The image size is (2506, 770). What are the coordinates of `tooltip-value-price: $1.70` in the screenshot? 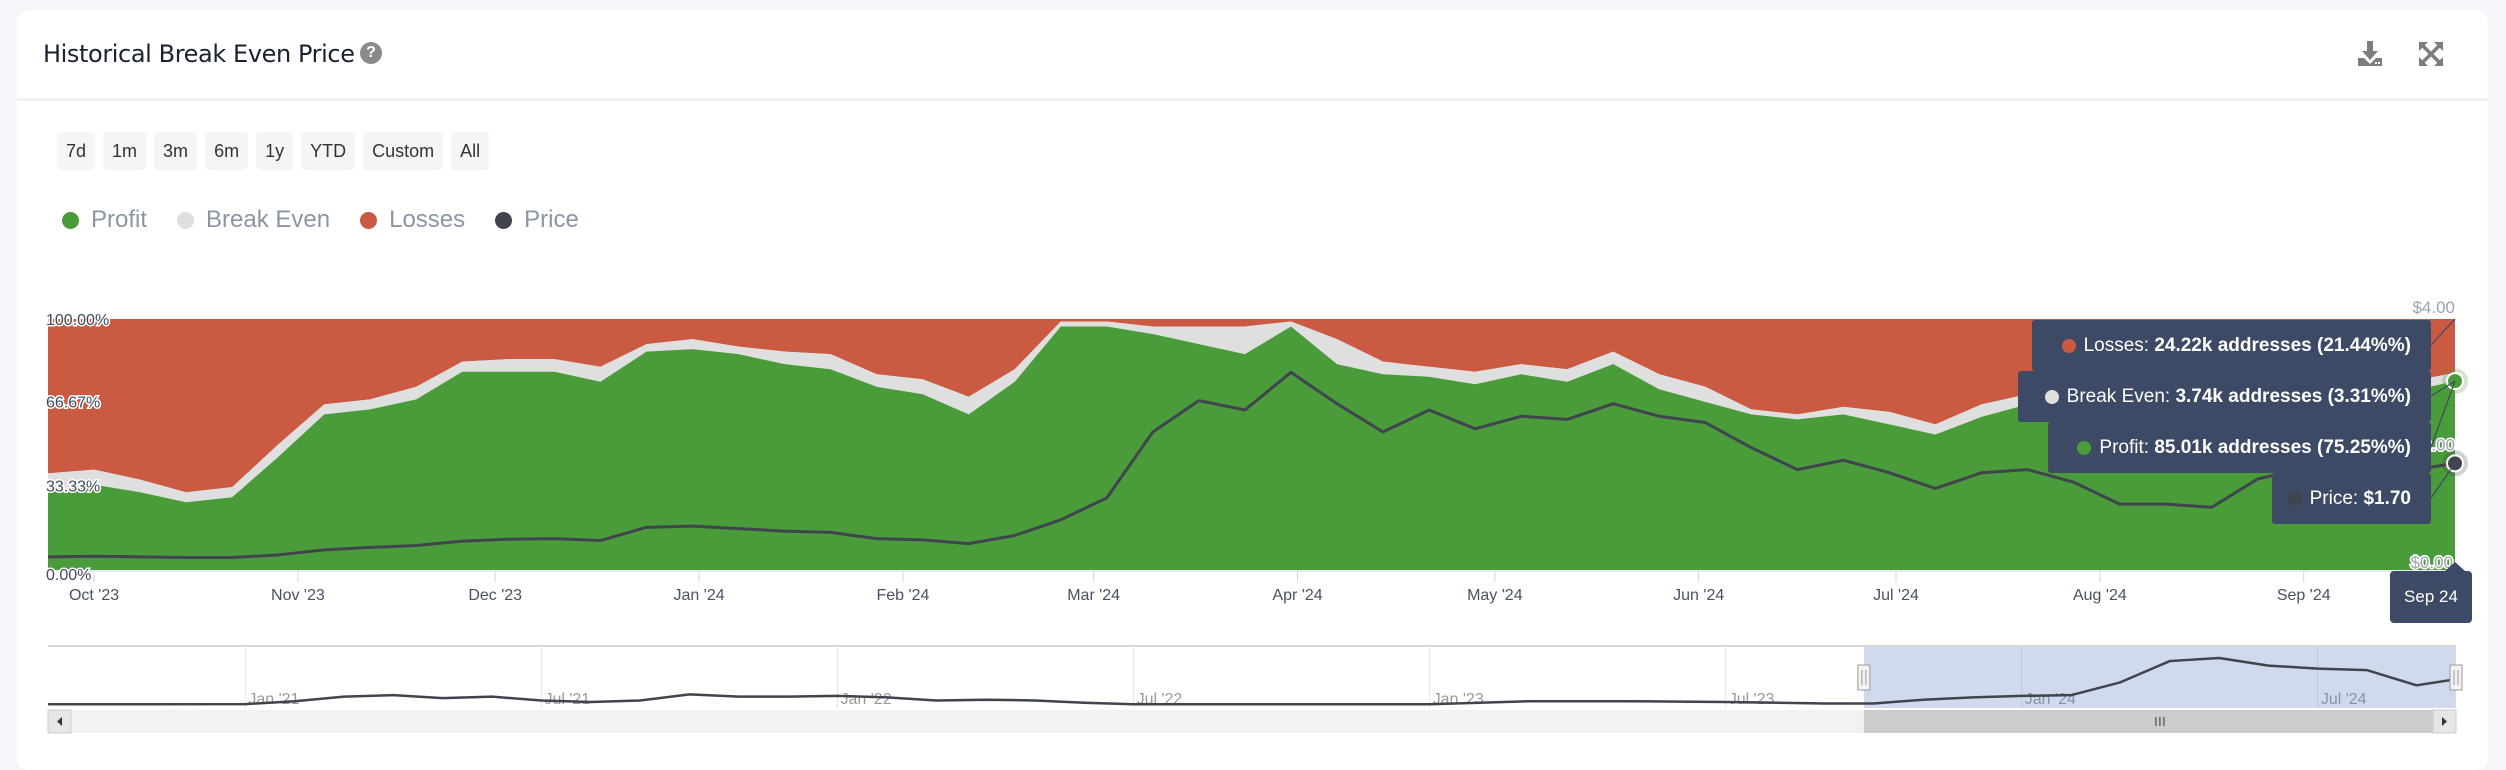 It's located at (2387, 498).